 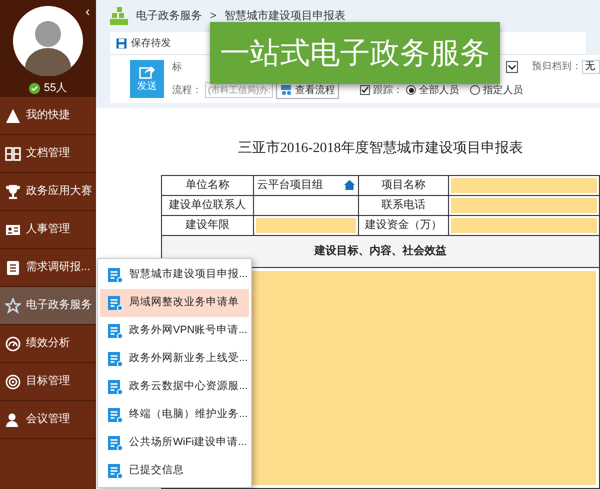 What do you see at coordinates (143, 43) in the screenshot?
I see `save-draft-button: 保存待发` at bounding box center [143, 43].